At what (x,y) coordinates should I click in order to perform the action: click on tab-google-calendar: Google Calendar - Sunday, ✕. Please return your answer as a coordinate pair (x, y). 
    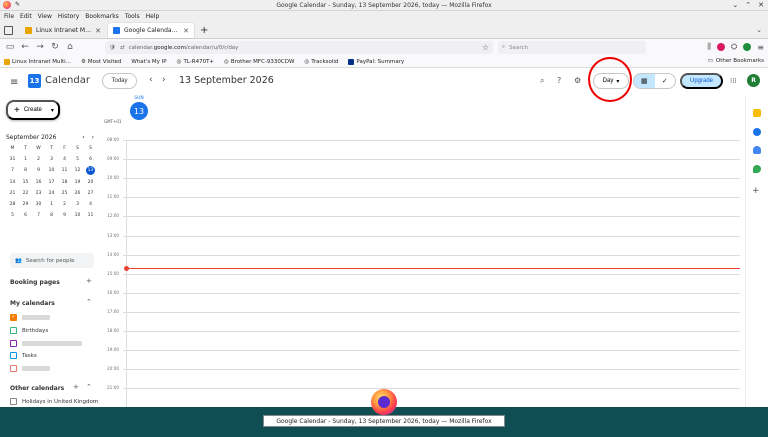
    Looking at the image, I should click on (151, 30).